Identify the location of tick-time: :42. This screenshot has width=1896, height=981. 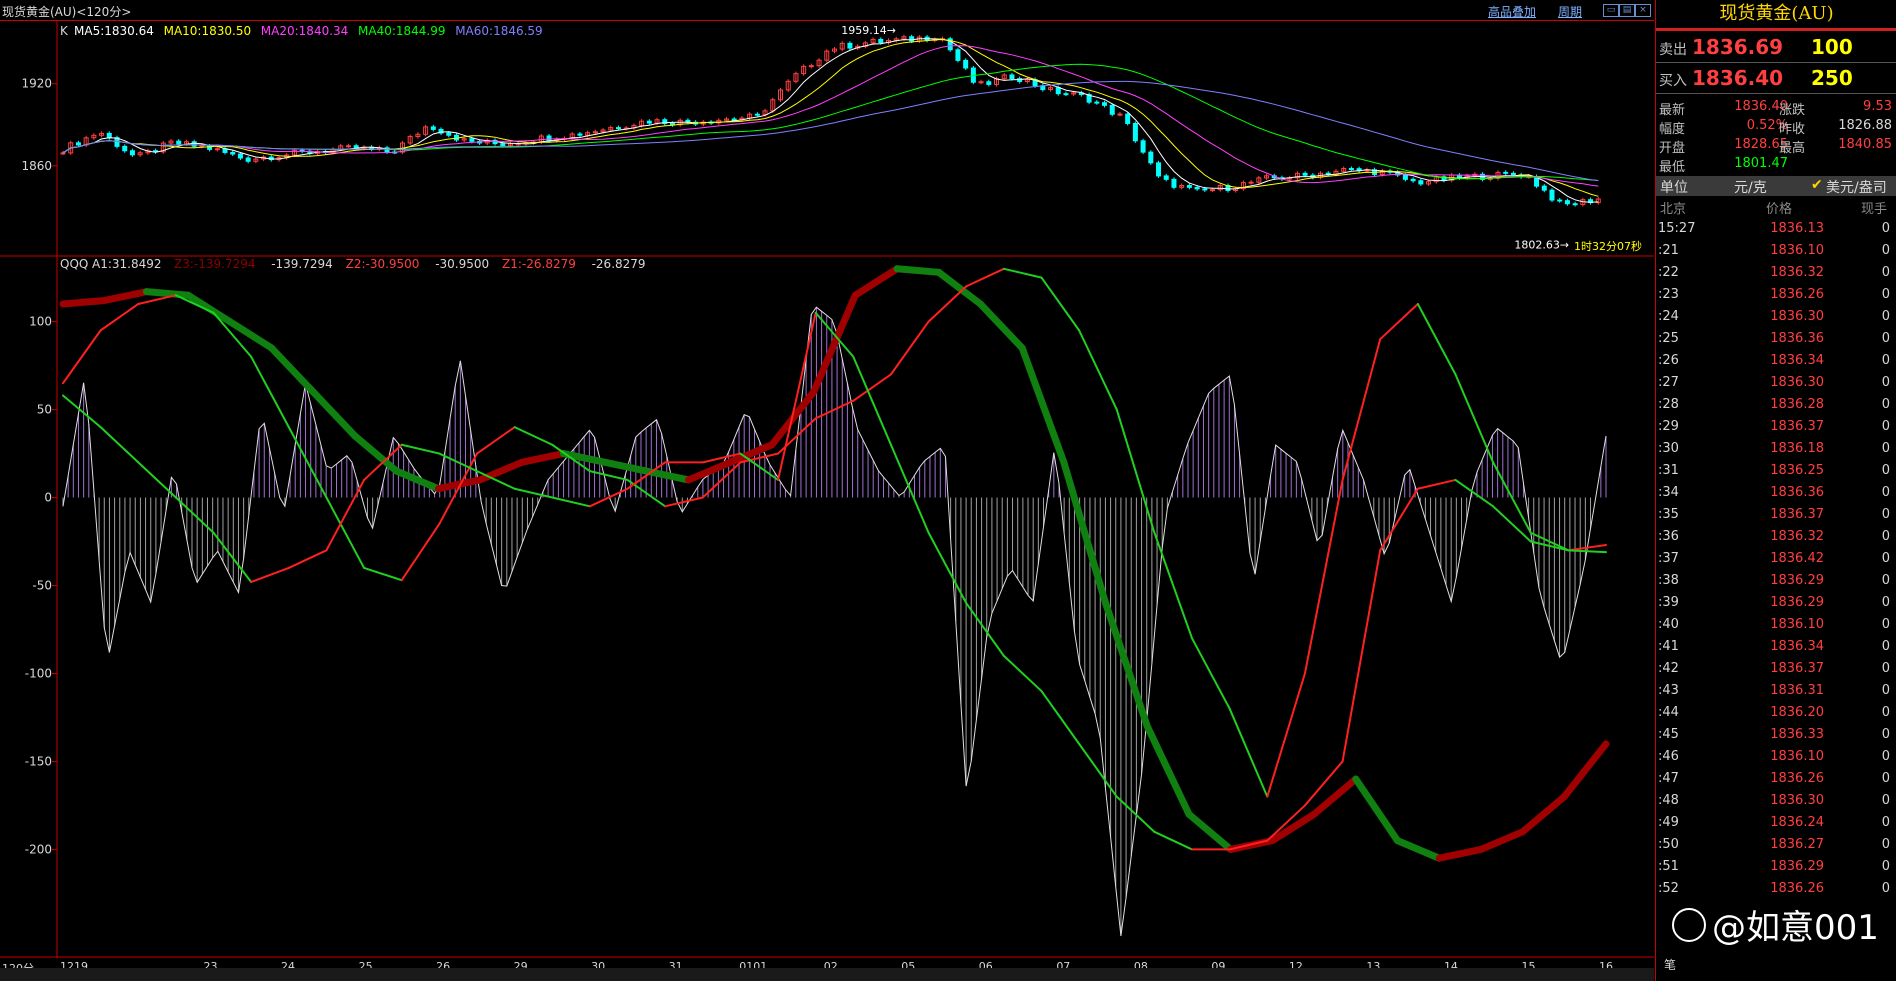
(1668, 668).